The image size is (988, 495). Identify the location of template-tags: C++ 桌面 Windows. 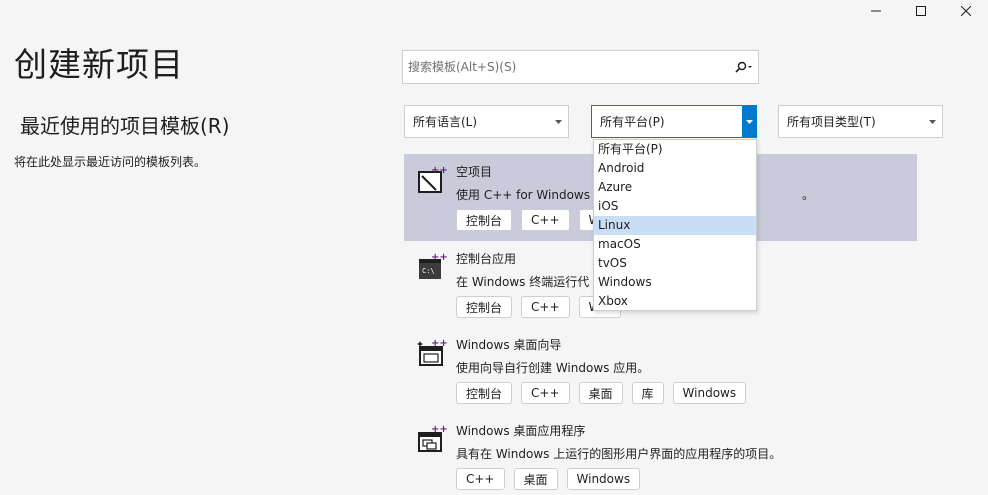
(548, 479).